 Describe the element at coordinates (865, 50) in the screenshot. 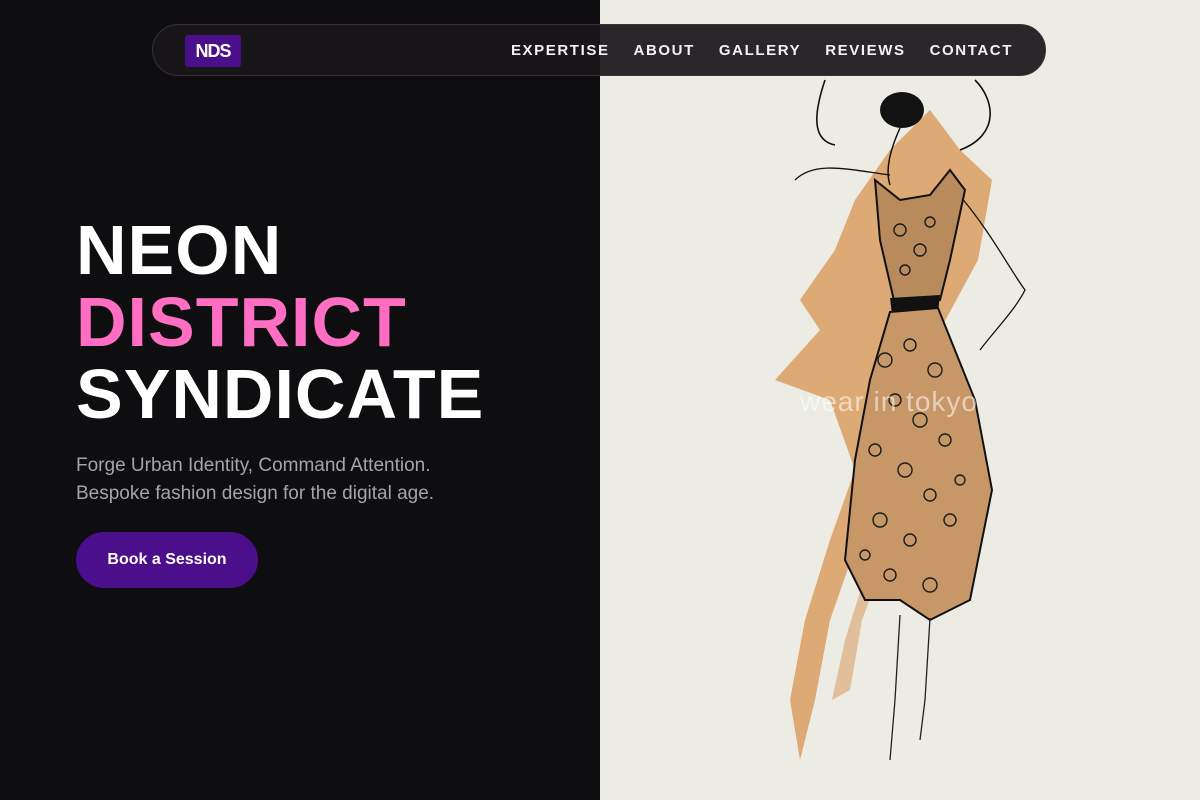

I see `nav-link-reviews: REVIEWS` at that location.